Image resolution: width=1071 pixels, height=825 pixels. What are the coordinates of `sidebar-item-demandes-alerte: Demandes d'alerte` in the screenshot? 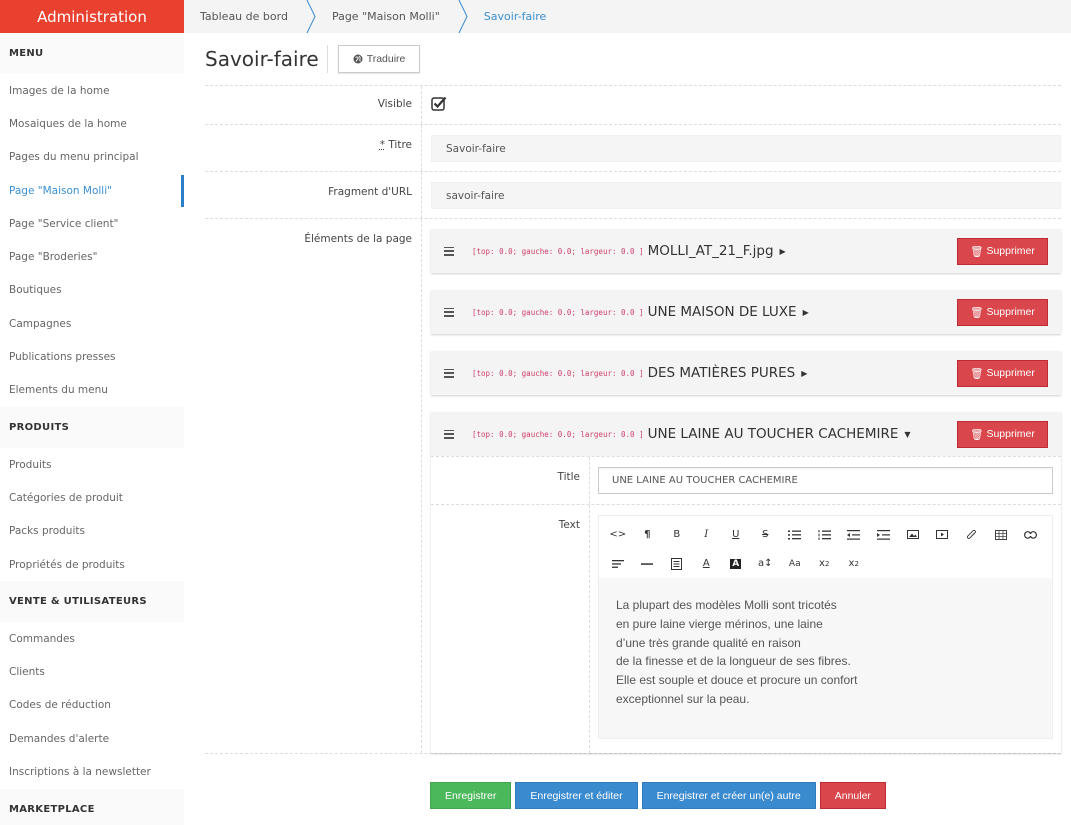 It's located at (92, 738).